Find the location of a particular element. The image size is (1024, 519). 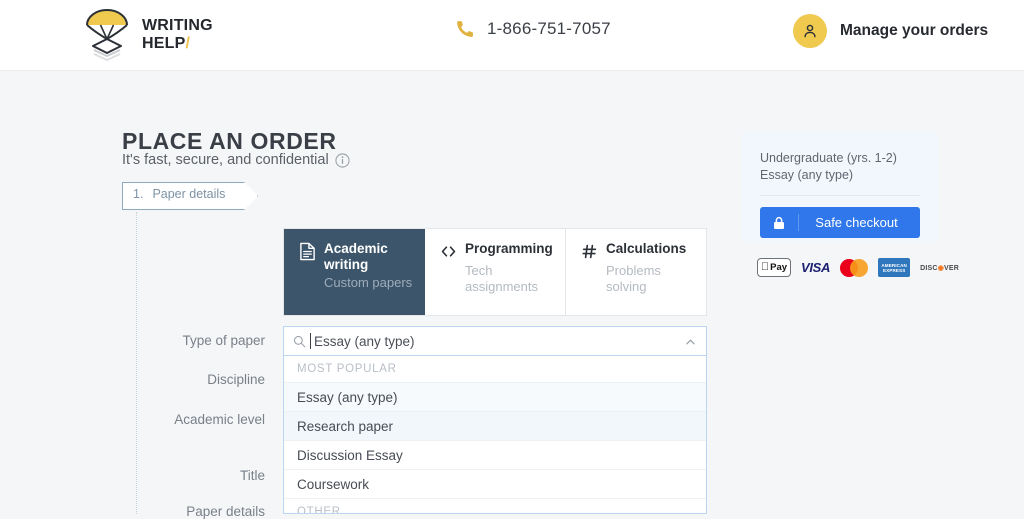

label-academic-level: Academic level is located at coordinates (219, 419).